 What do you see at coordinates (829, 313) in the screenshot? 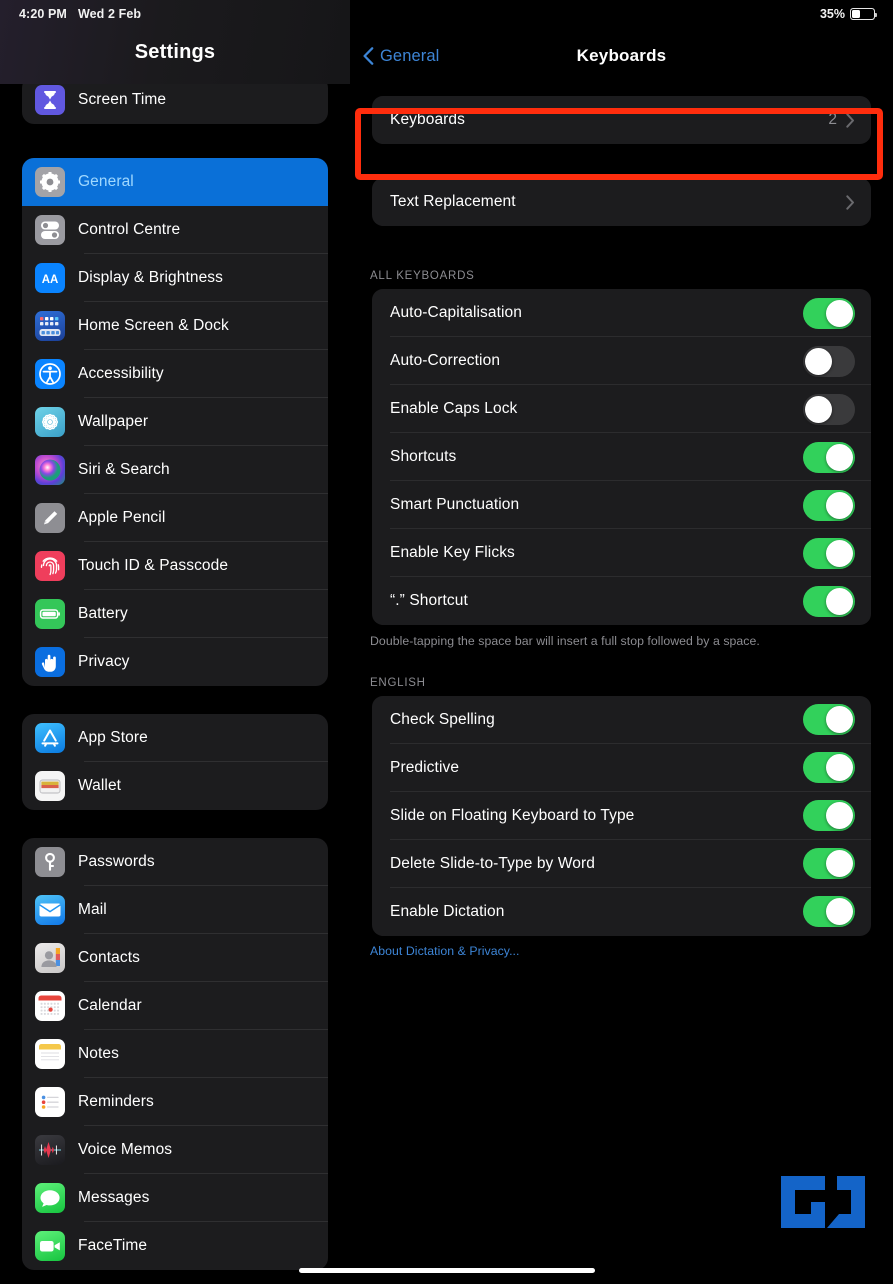
I see `toggle-switch-auto-capitalisation` at bounding box center [829, 313].